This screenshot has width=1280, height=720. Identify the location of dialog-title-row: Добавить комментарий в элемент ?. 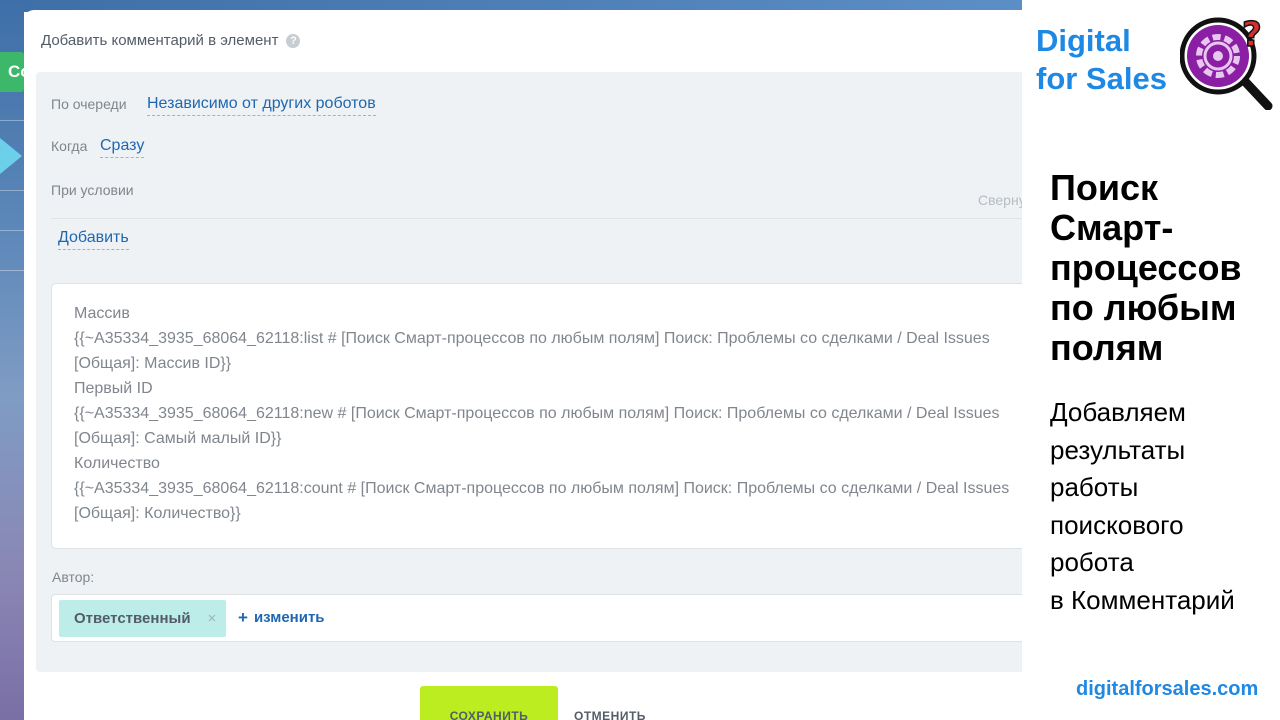
(171, 40).